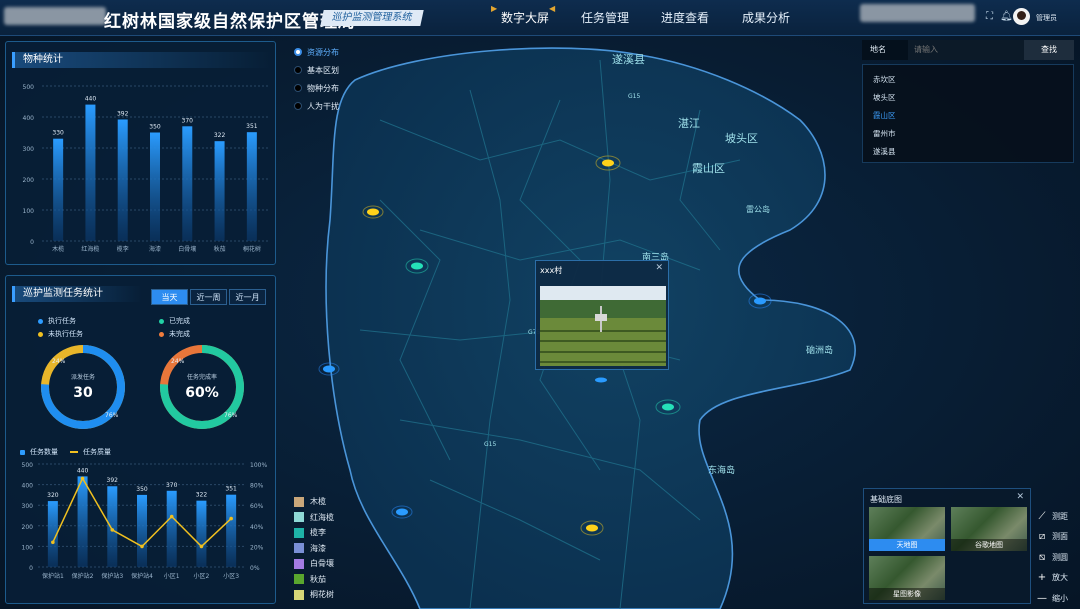 The image size is (1080, 609). I want to click on species-legend-item: 白骨壤, so click(314, 564).